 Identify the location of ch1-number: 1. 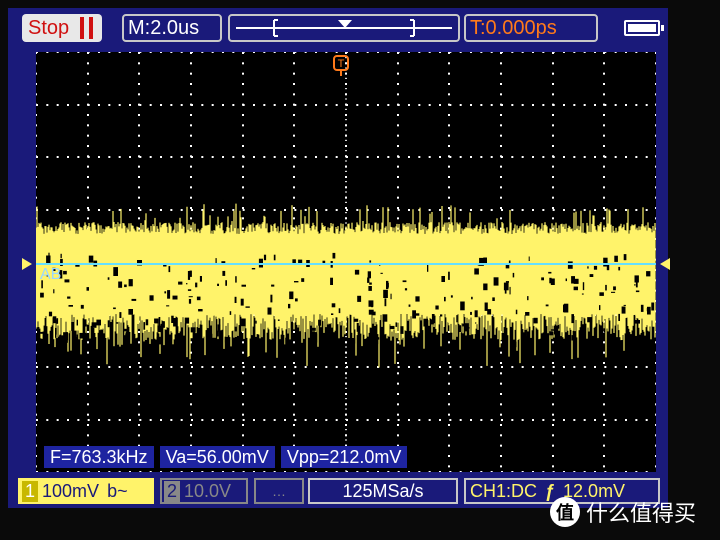
(30, 491).